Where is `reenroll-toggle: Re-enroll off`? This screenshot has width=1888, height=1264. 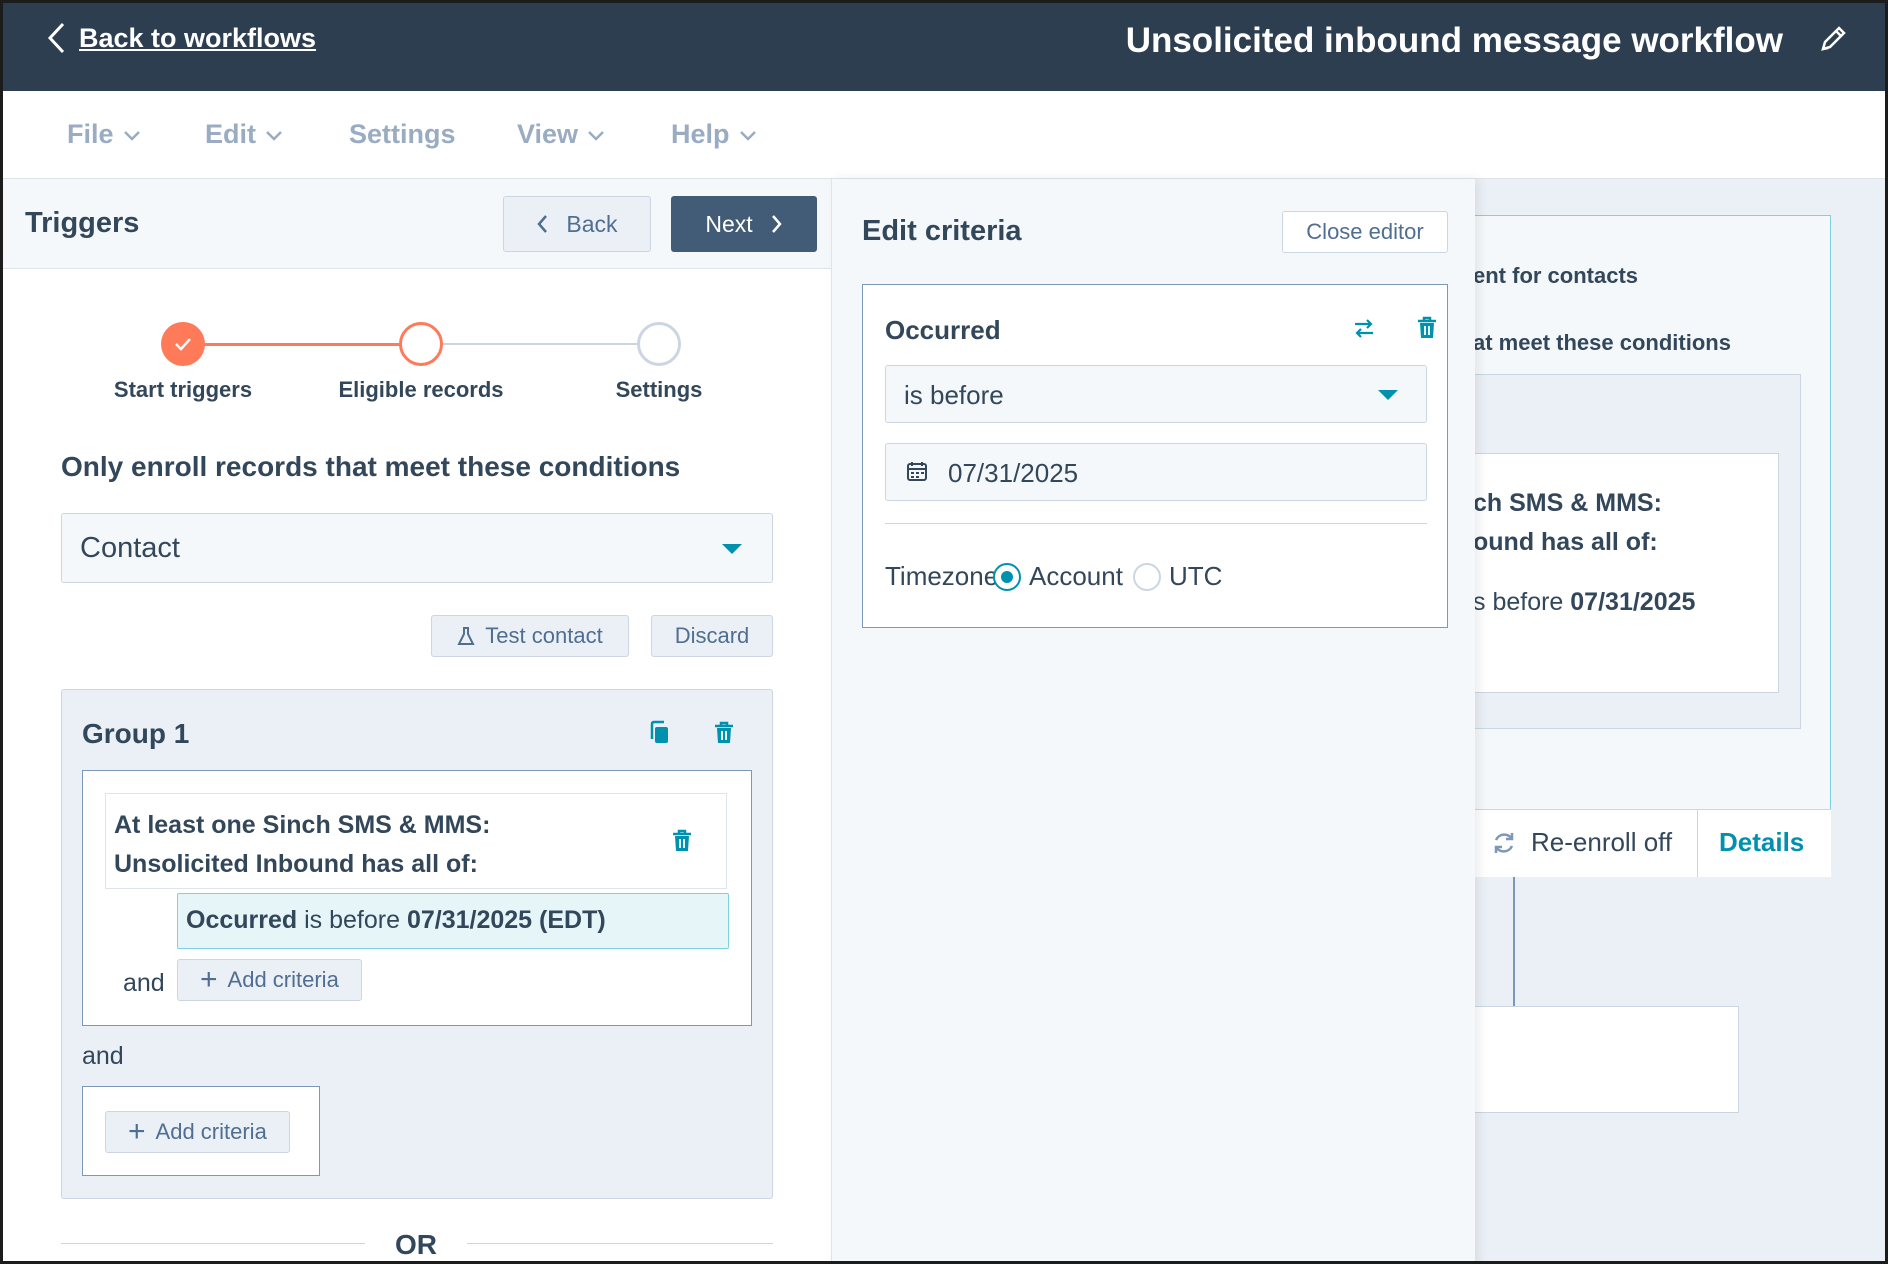 reenroll-toggle: Re-enroll off is located at coordinates (1581, 842).